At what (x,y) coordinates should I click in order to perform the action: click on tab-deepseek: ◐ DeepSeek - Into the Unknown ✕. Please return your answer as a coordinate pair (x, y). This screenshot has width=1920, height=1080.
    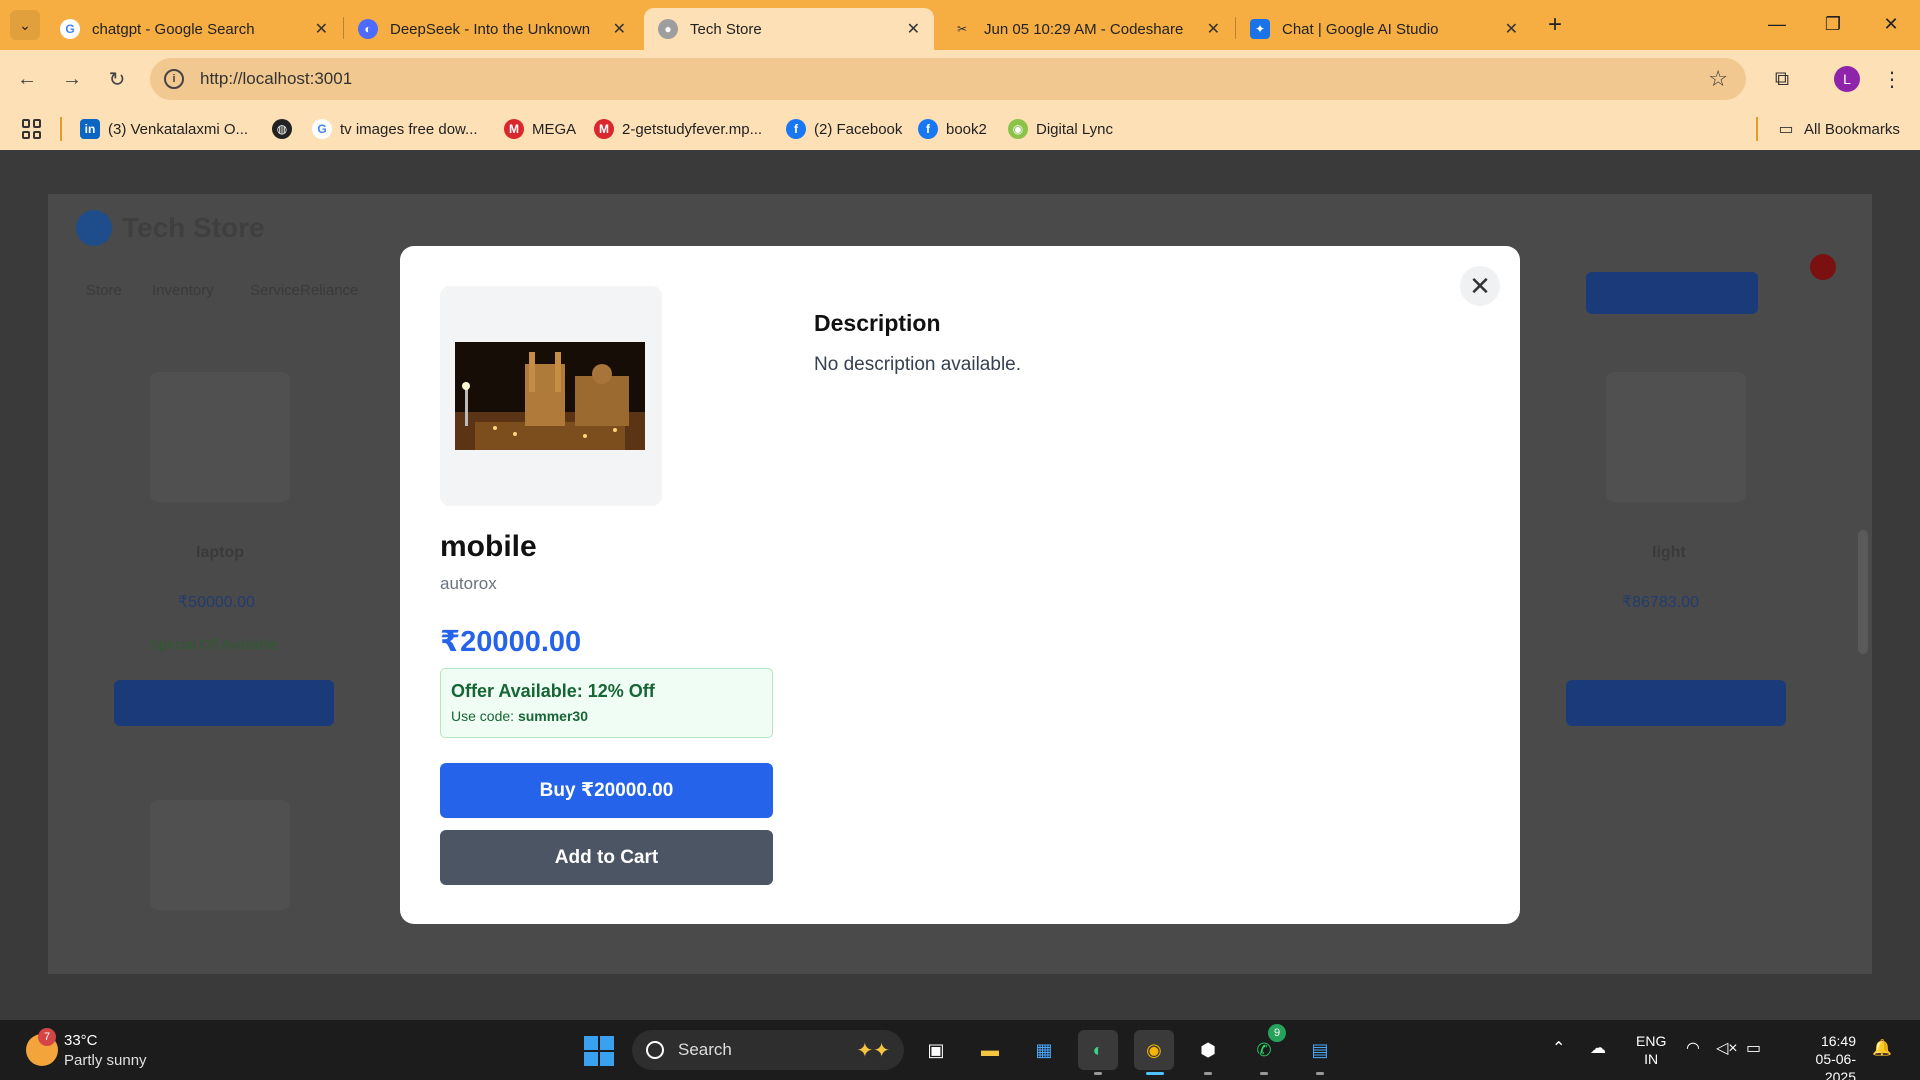
    Looking at the image, I should click on (492, 29).